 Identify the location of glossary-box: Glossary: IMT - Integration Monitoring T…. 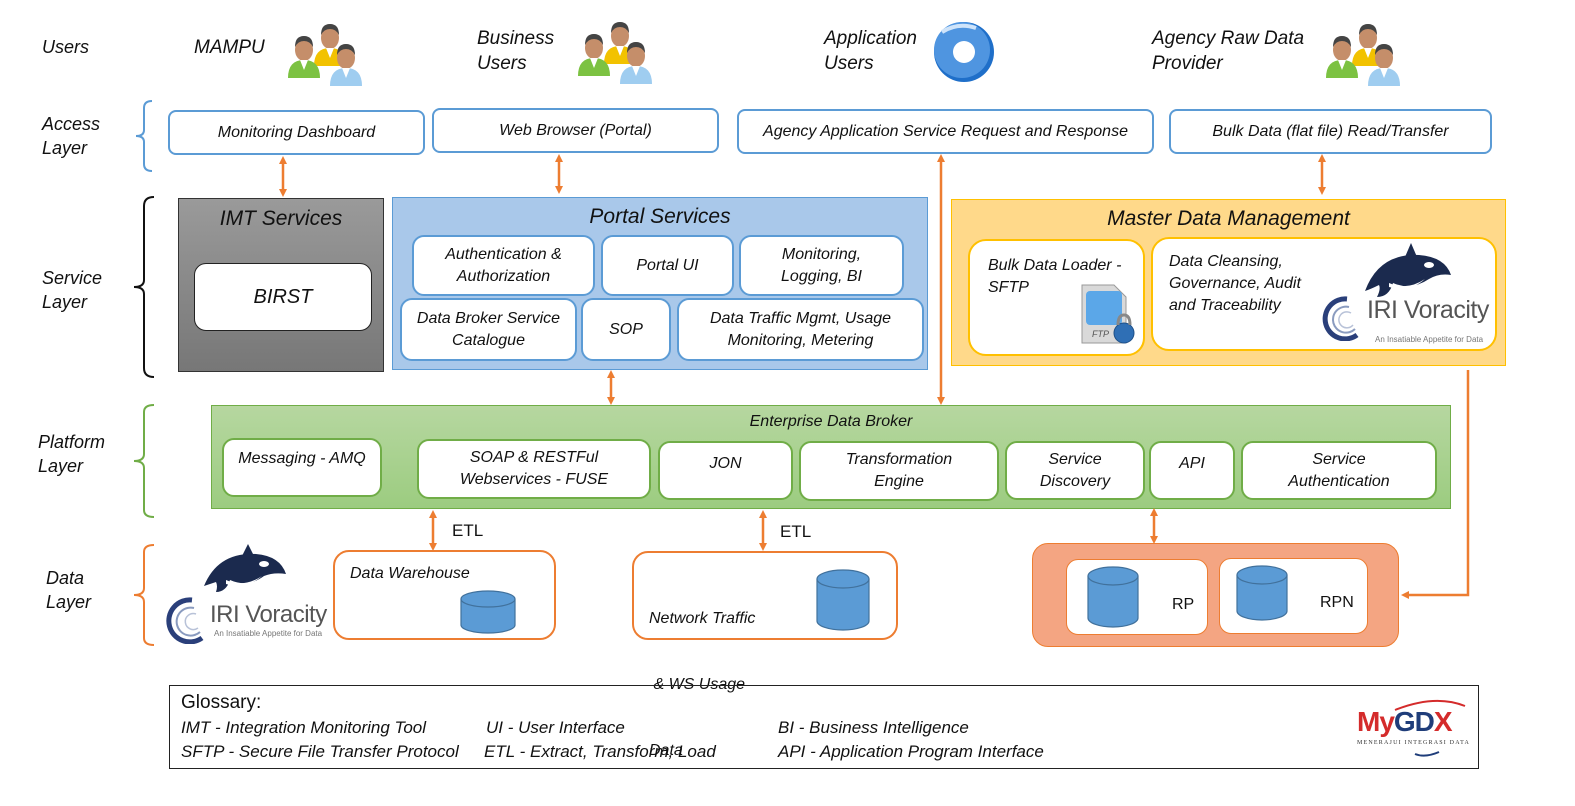
(824, 727).